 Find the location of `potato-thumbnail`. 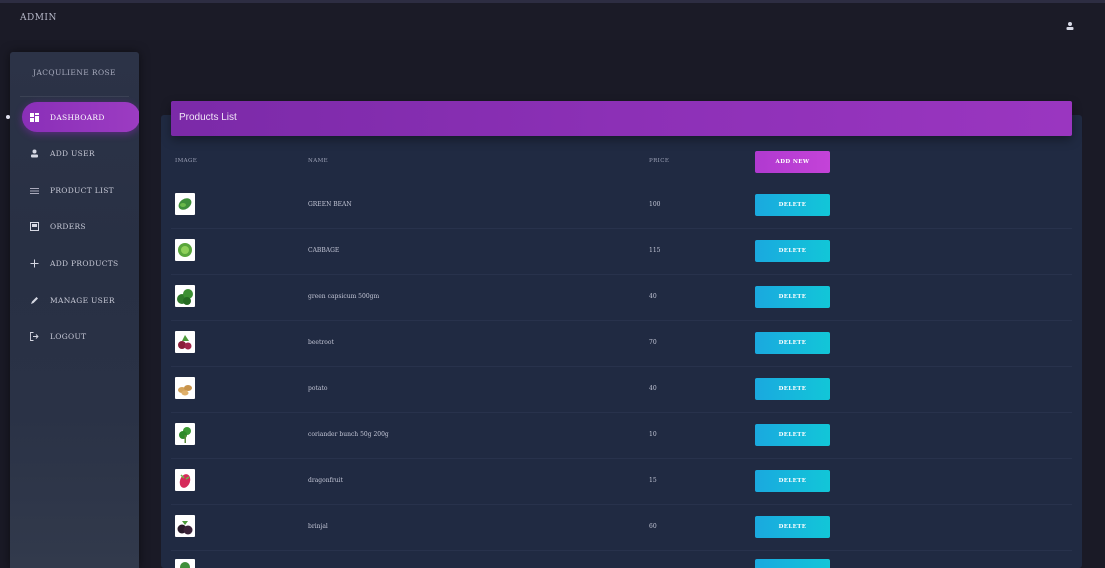

potato-thumbnail is located at coordinates (185, 388).